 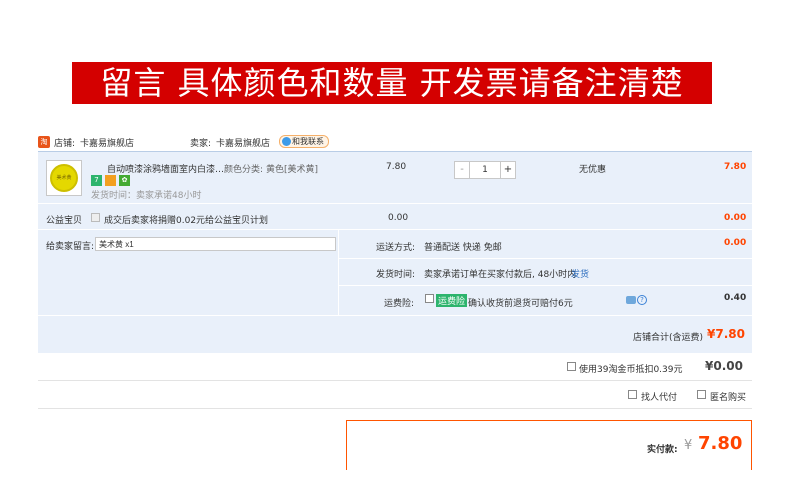 What do you see at coordinates (452, 300) in the screenshot?
I see `insurance-tag: 运费险` at bounding box center [452, 300].